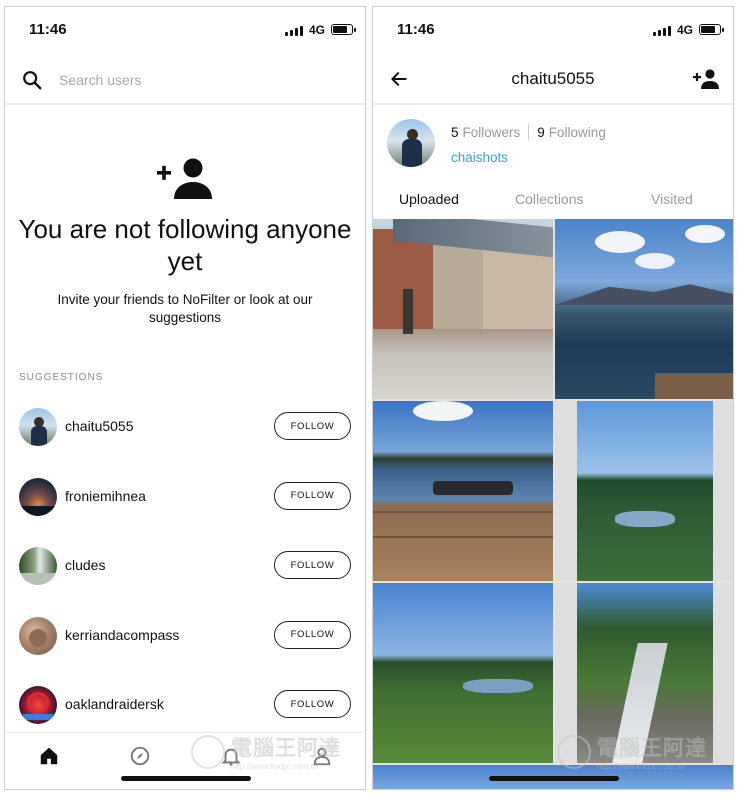 This screenshot has width=738, height=800. Describe the element at coordinates (114, 704) in the screenshot. I see `username: oaklandraidersk` at that location.